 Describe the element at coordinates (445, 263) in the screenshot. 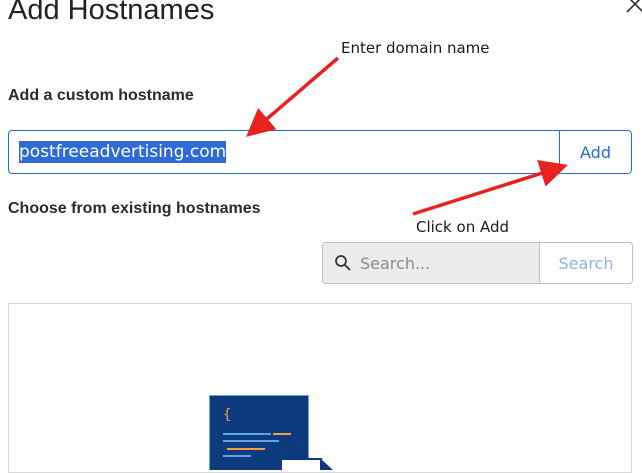

I see `search-input` at that location.